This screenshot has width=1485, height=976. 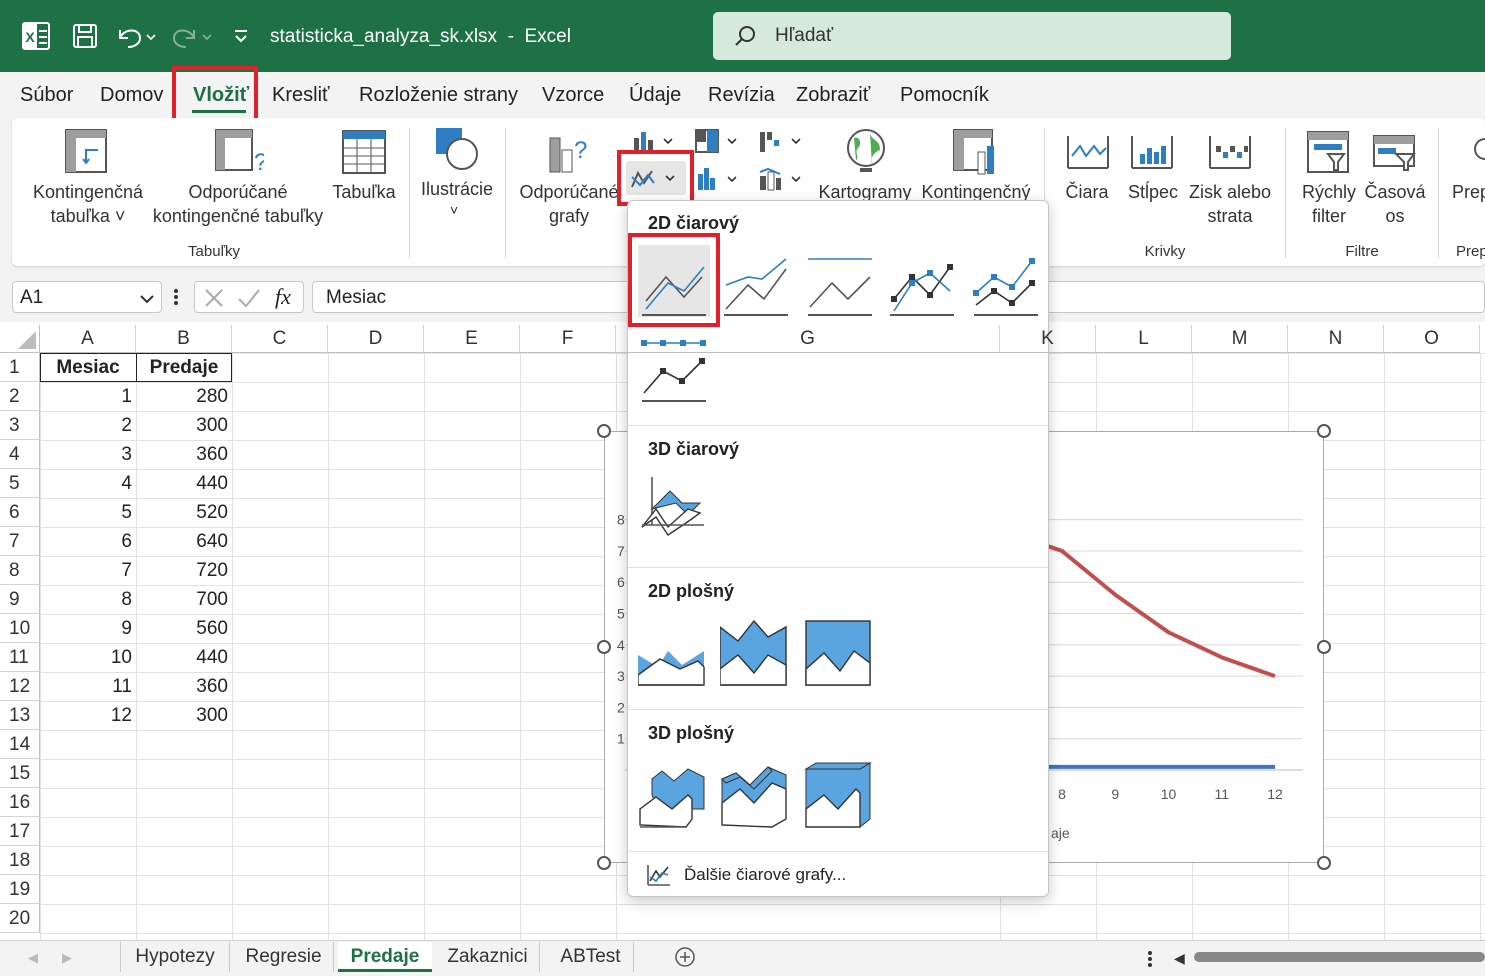 I want to click on scroll-right-icon: ▶, so click(x=67, y=958).